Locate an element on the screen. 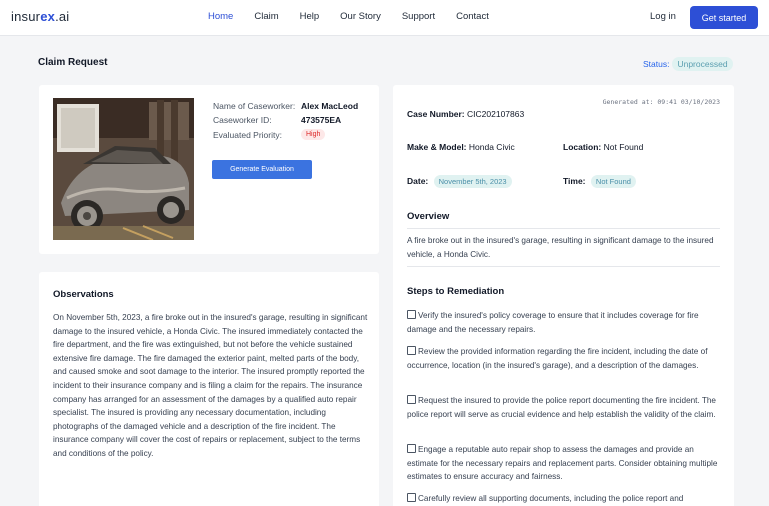 This screenshot has height=506, width=769. nav-link-claim: Claim is located at coordinates (266, 16).